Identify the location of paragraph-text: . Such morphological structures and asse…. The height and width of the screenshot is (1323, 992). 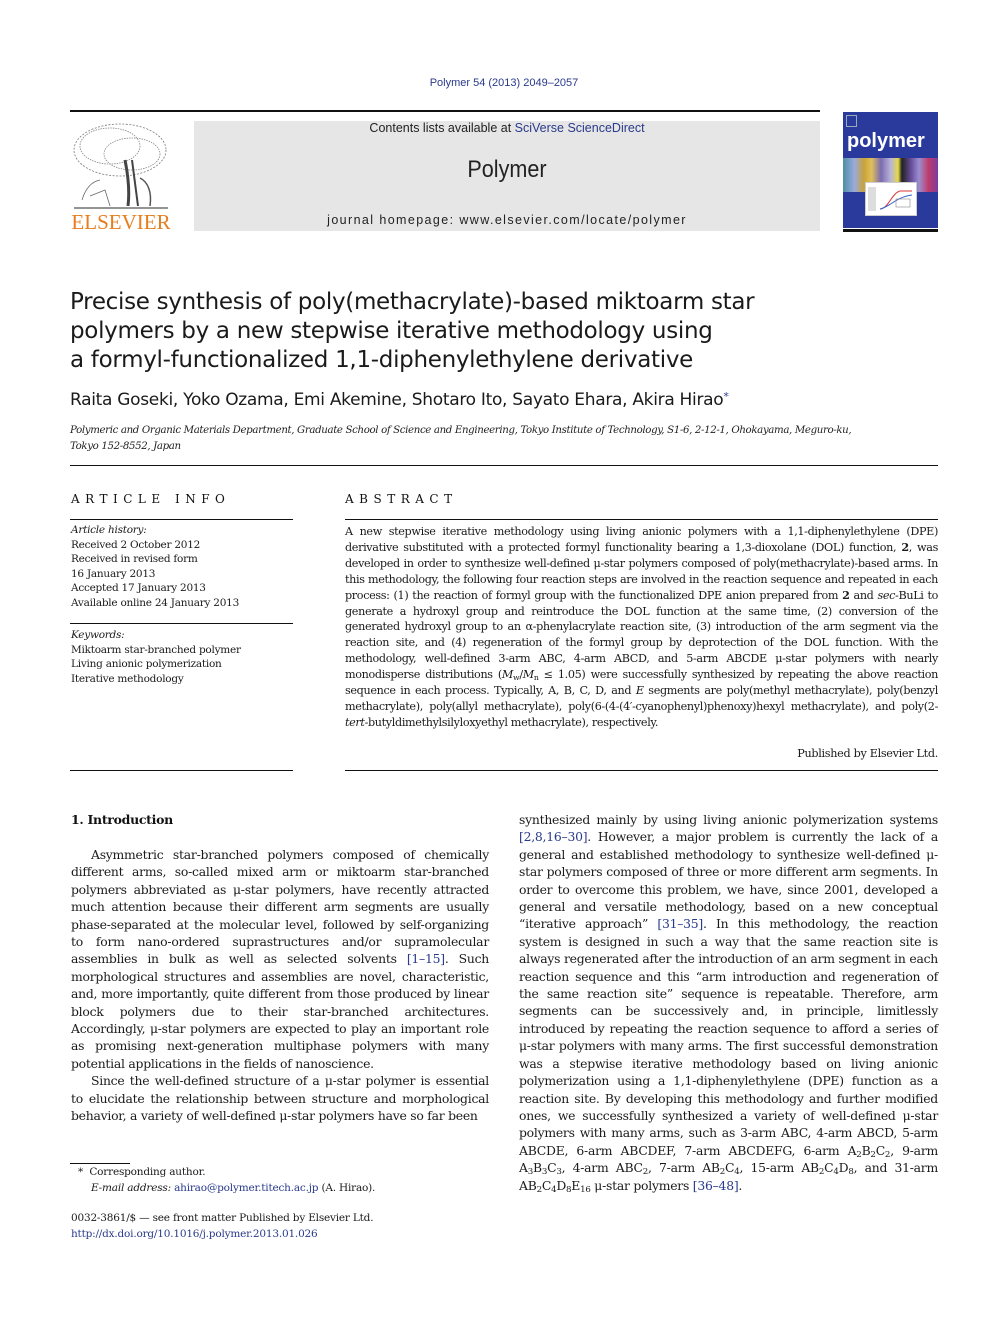
(280, 1011).